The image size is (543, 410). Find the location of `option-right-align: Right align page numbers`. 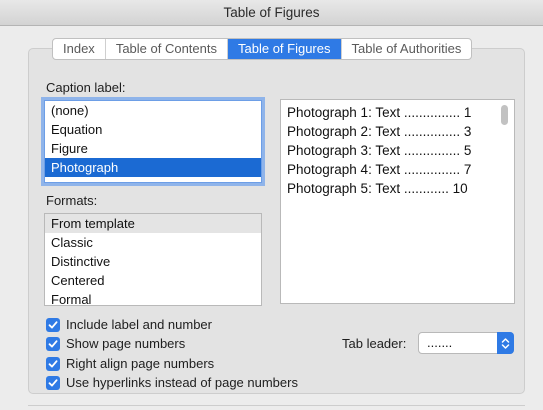

option-right-align: Right align page numbers is located at coordinates (130, 363).